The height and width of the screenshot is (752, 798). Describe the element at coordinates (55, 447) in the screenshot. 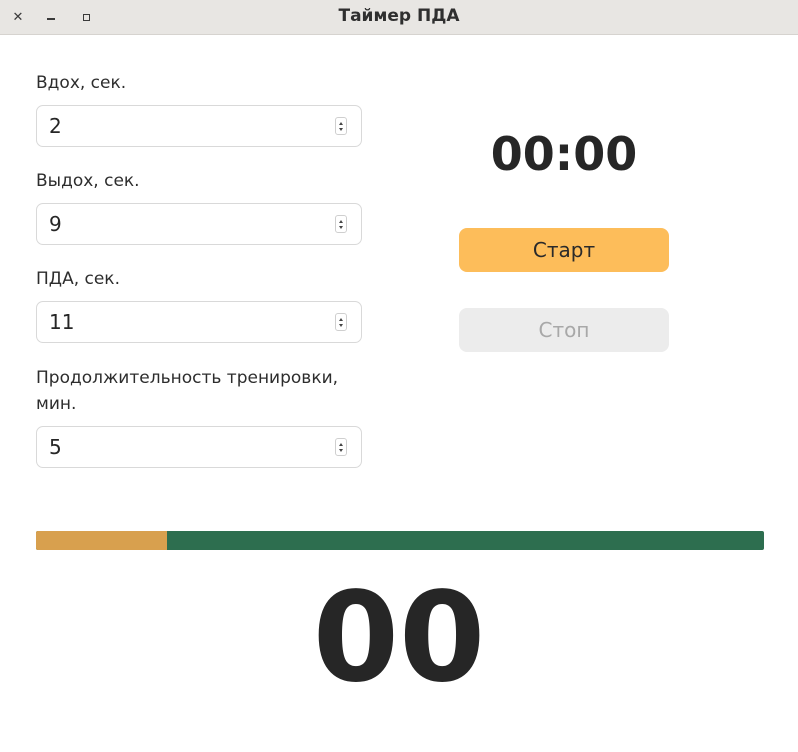

I see `duration-value: 5` at that location.